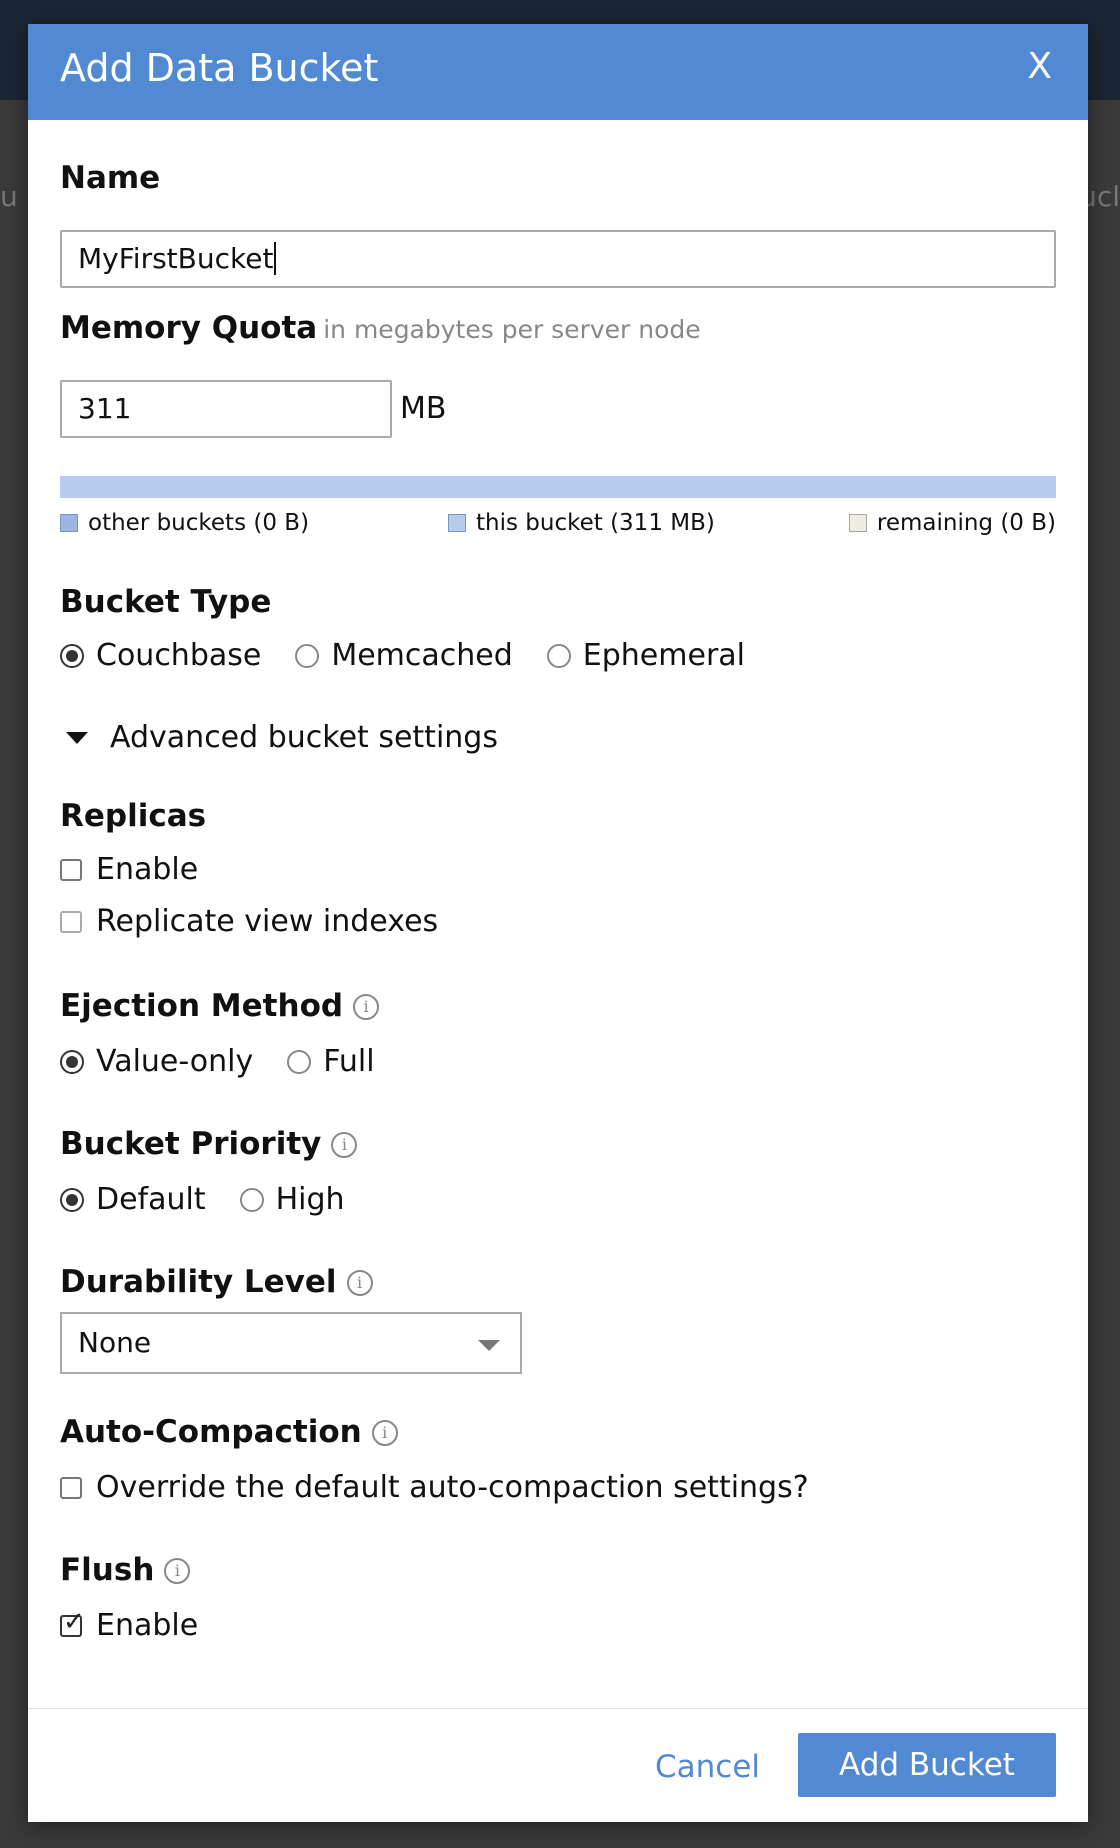 This screenshot has width=1120, height=1848. Describe the element at coordinates (310, 1199) in the screenshot. I see `priority-high-label: High` at that location.